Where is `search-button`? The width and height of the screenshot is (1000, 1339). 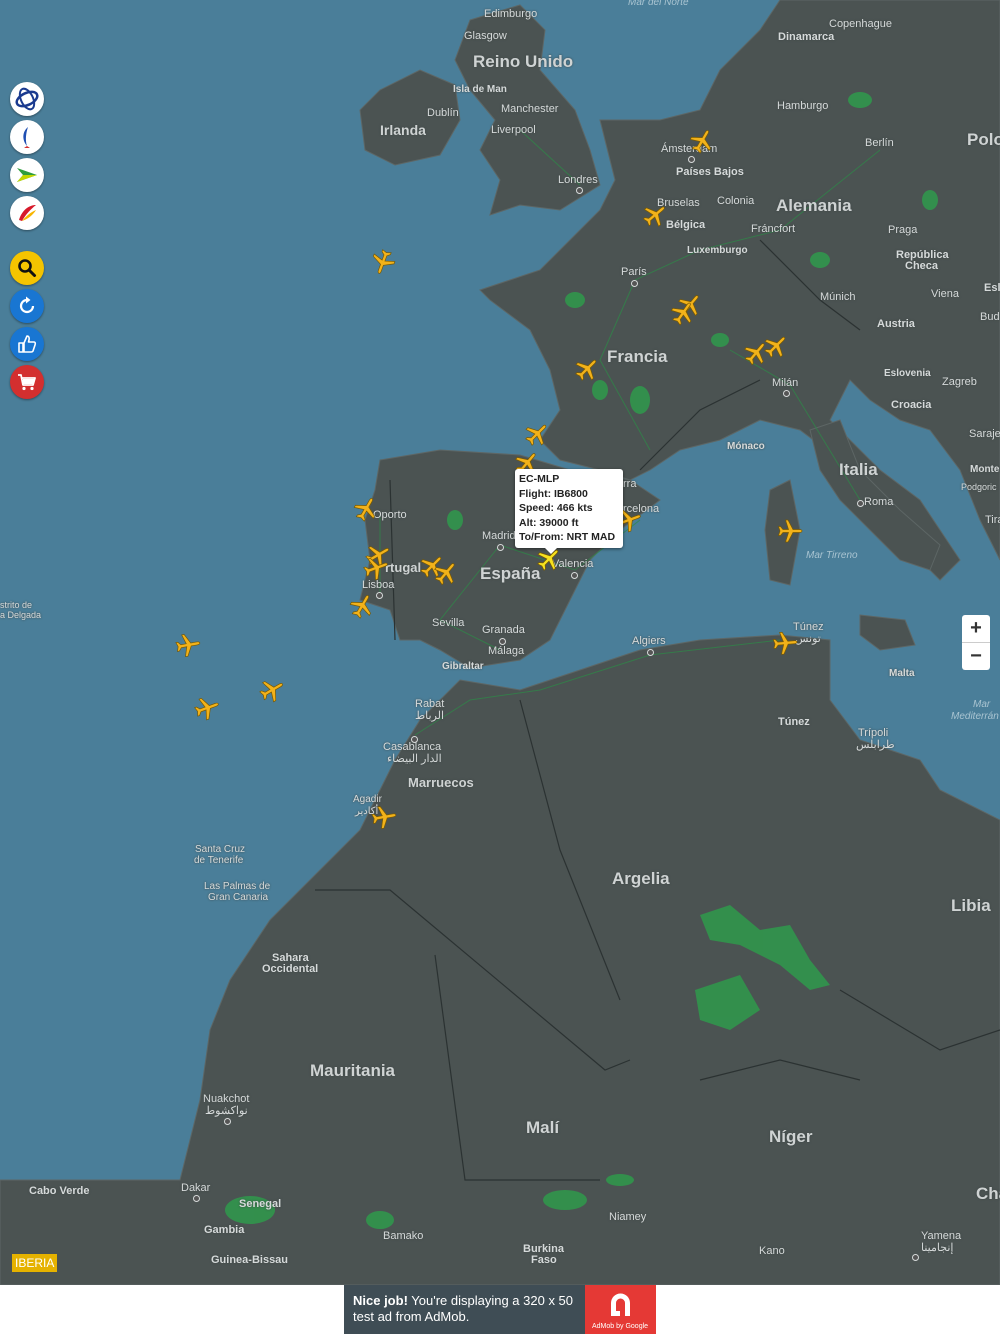 search-button is located at coordinates (27, 268).